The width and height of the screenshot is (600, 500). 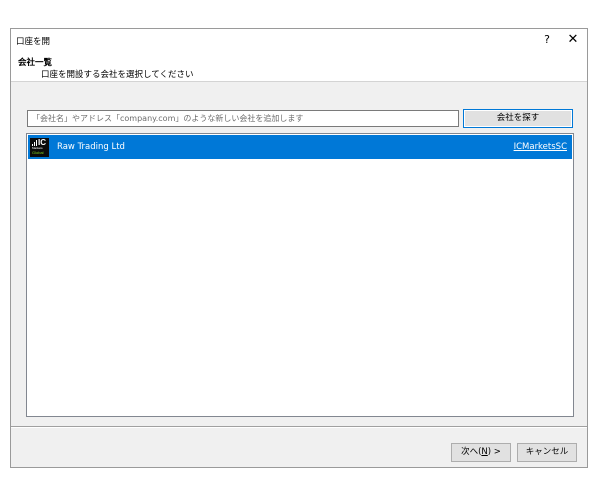 I want to click on company-name: Raw Trading Ltd, so click(x=91, y=147).